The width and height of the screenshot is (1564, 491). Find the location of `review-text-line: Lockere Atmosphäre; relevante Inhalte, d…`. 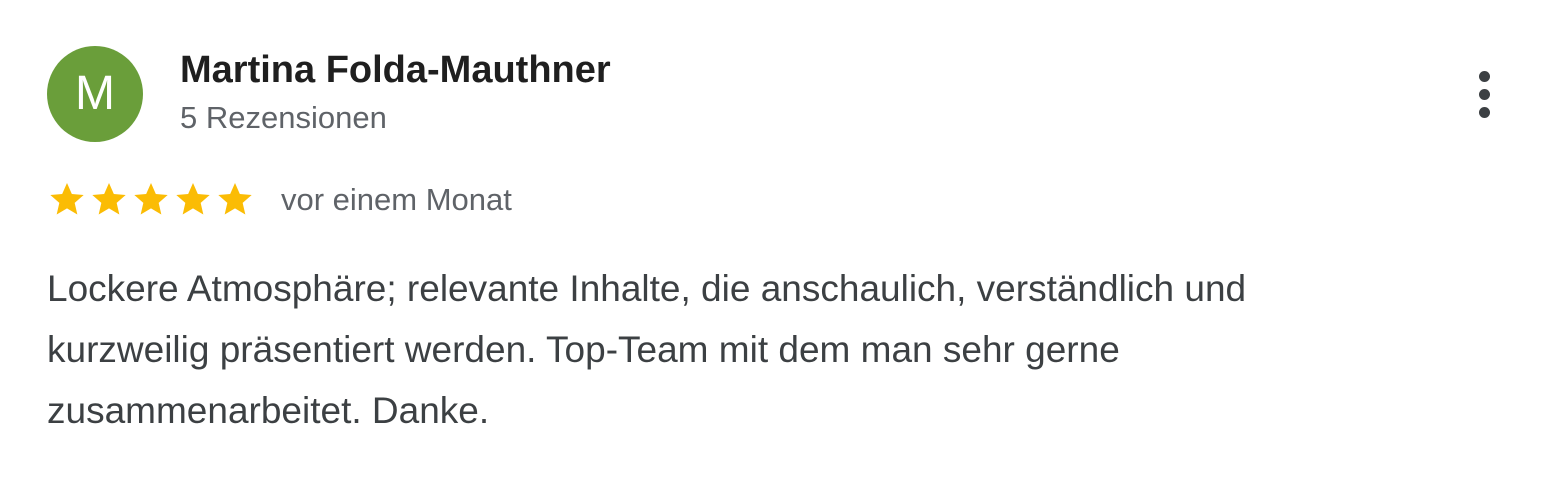

review-text-line: Lockere Atmosphäre; relevante Inhalte, d… is located at coordinates (647, 288).